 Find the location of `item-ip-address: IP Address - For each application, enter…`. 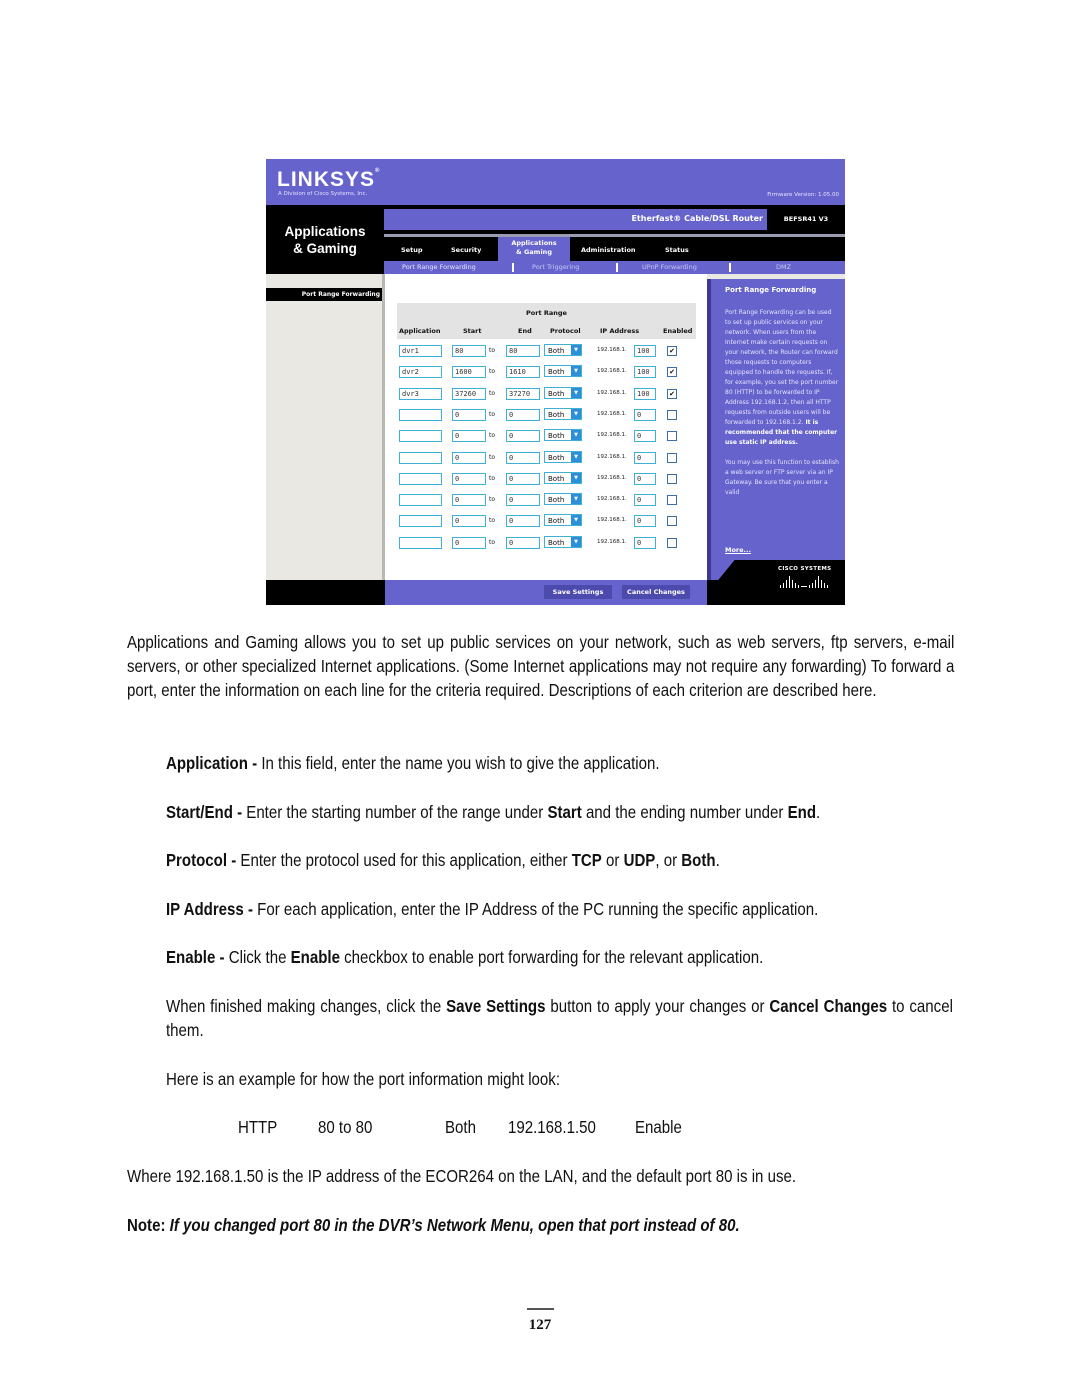

item-ip-address: IP Address - For each application, enter… is located at coordinates (492, 909).